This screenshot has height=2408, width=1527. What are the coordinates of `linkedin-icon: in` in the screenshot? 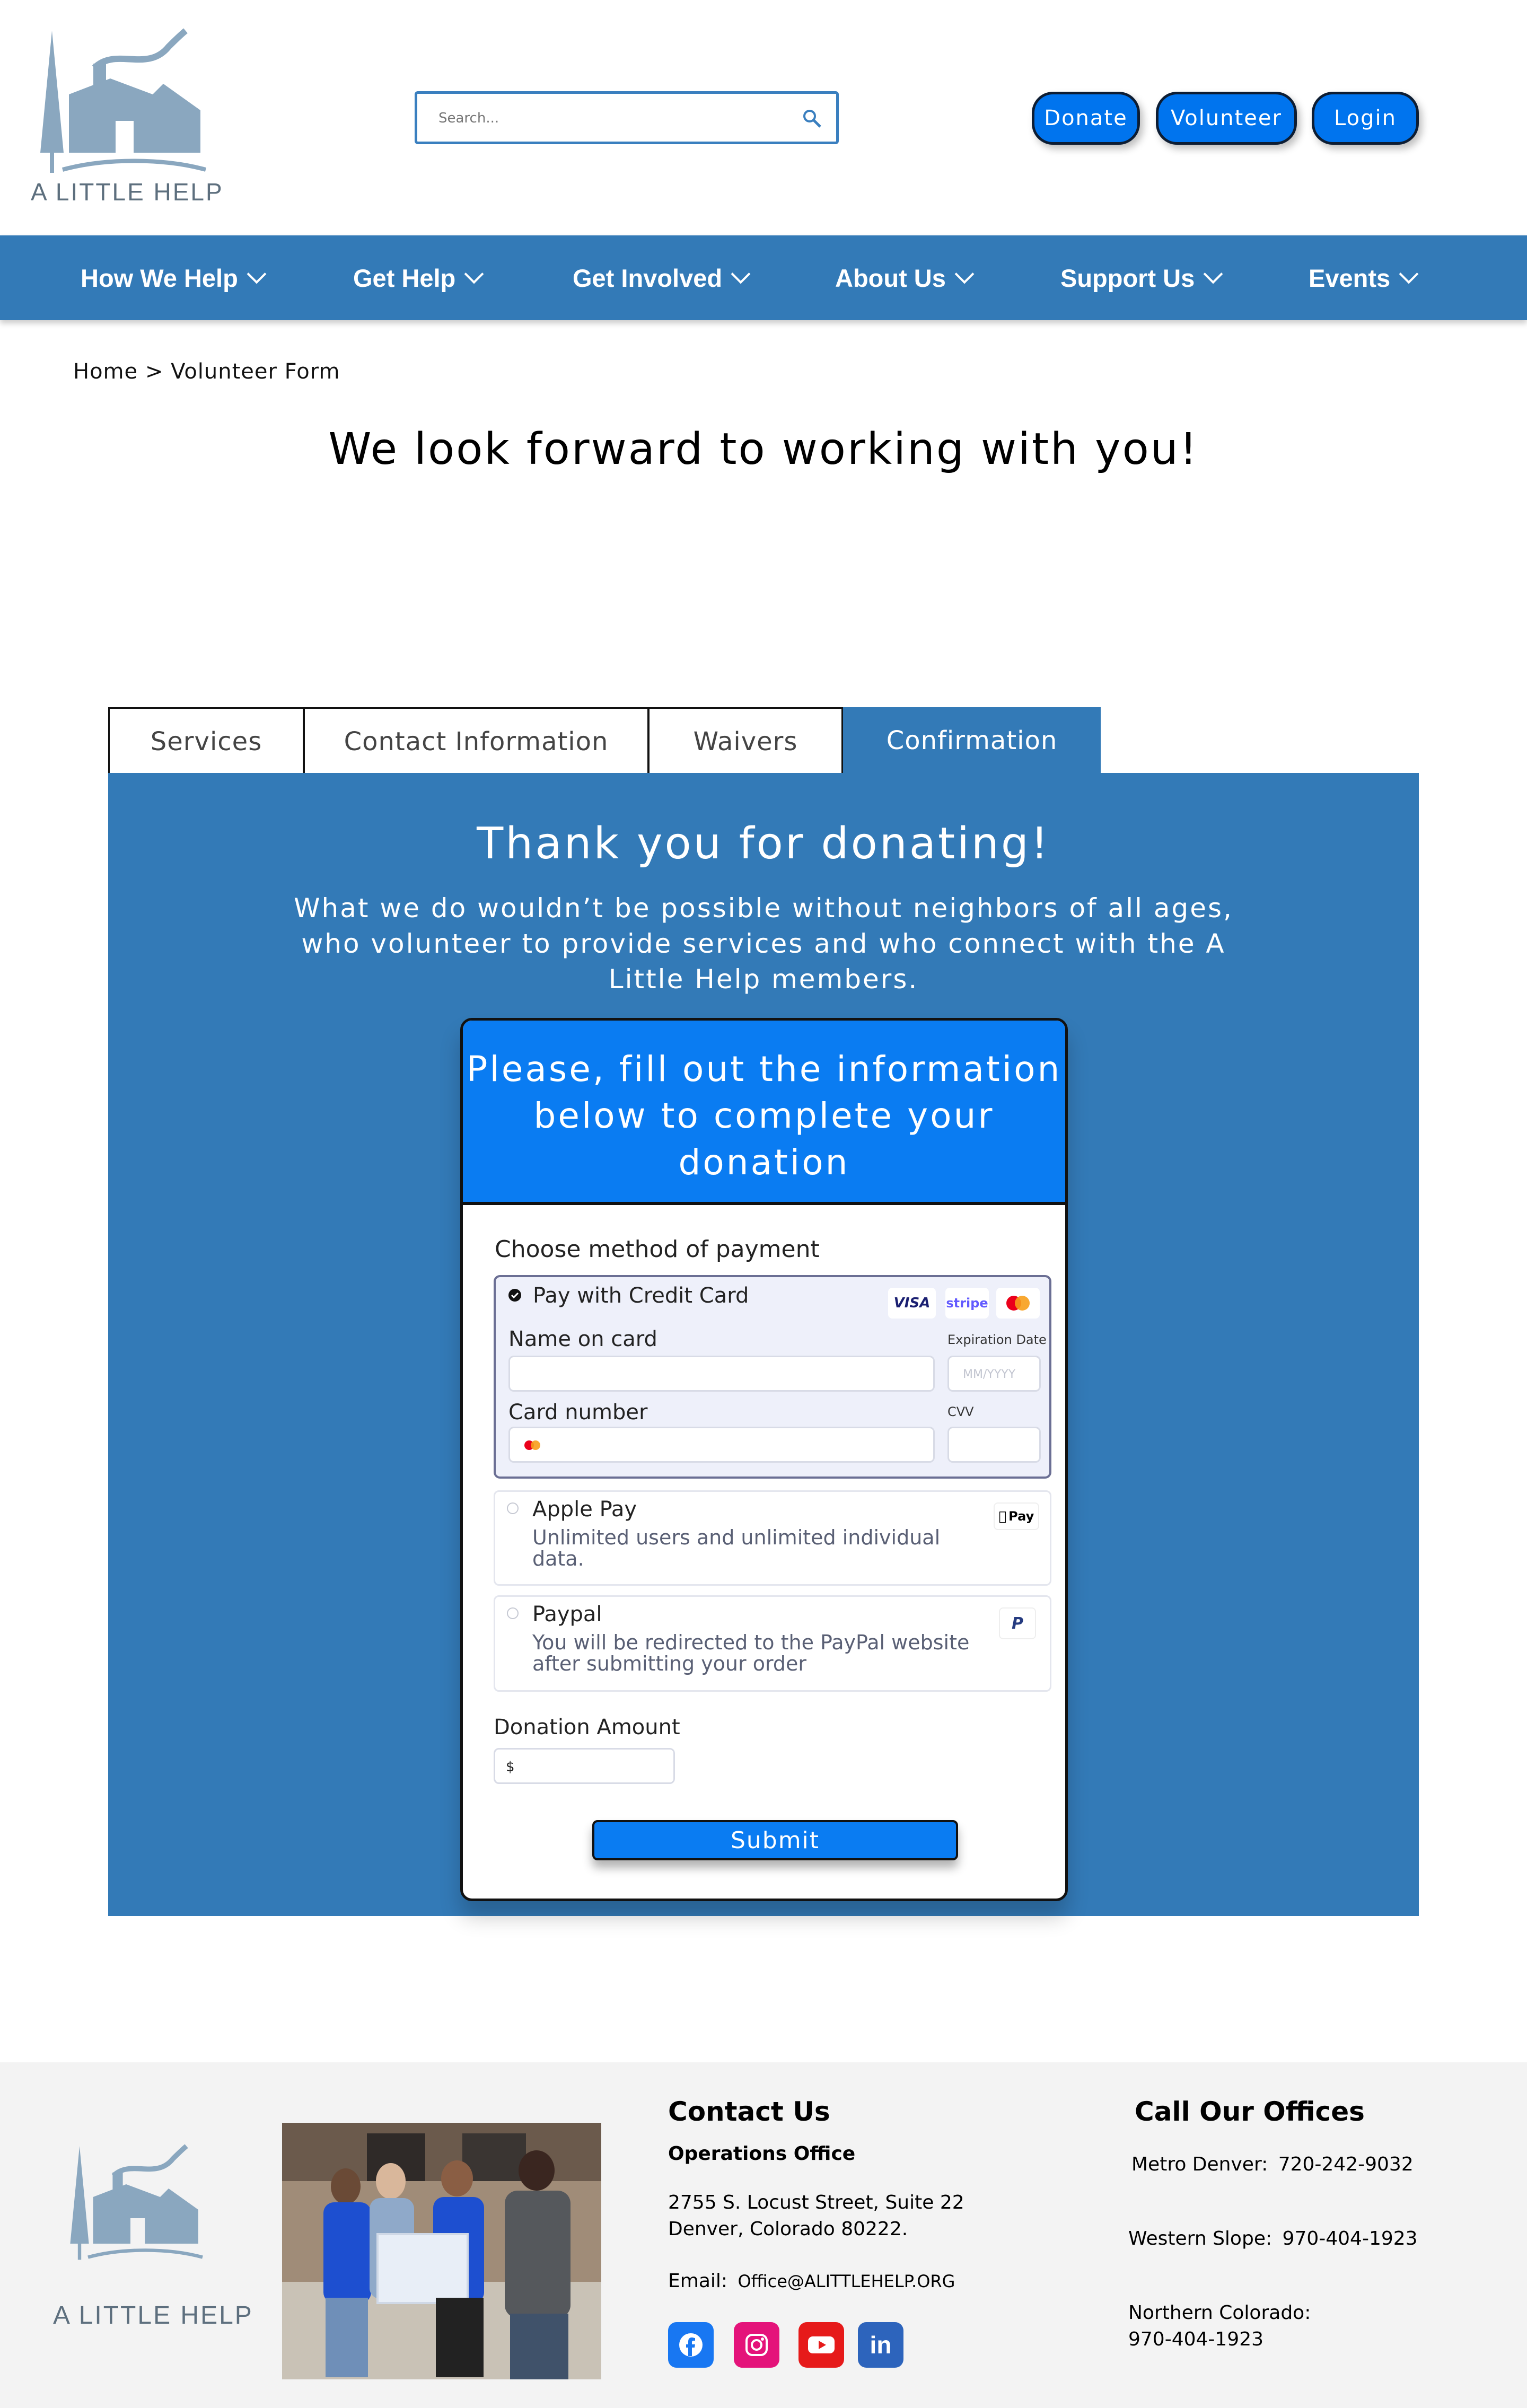 It's located at (880, 2345).